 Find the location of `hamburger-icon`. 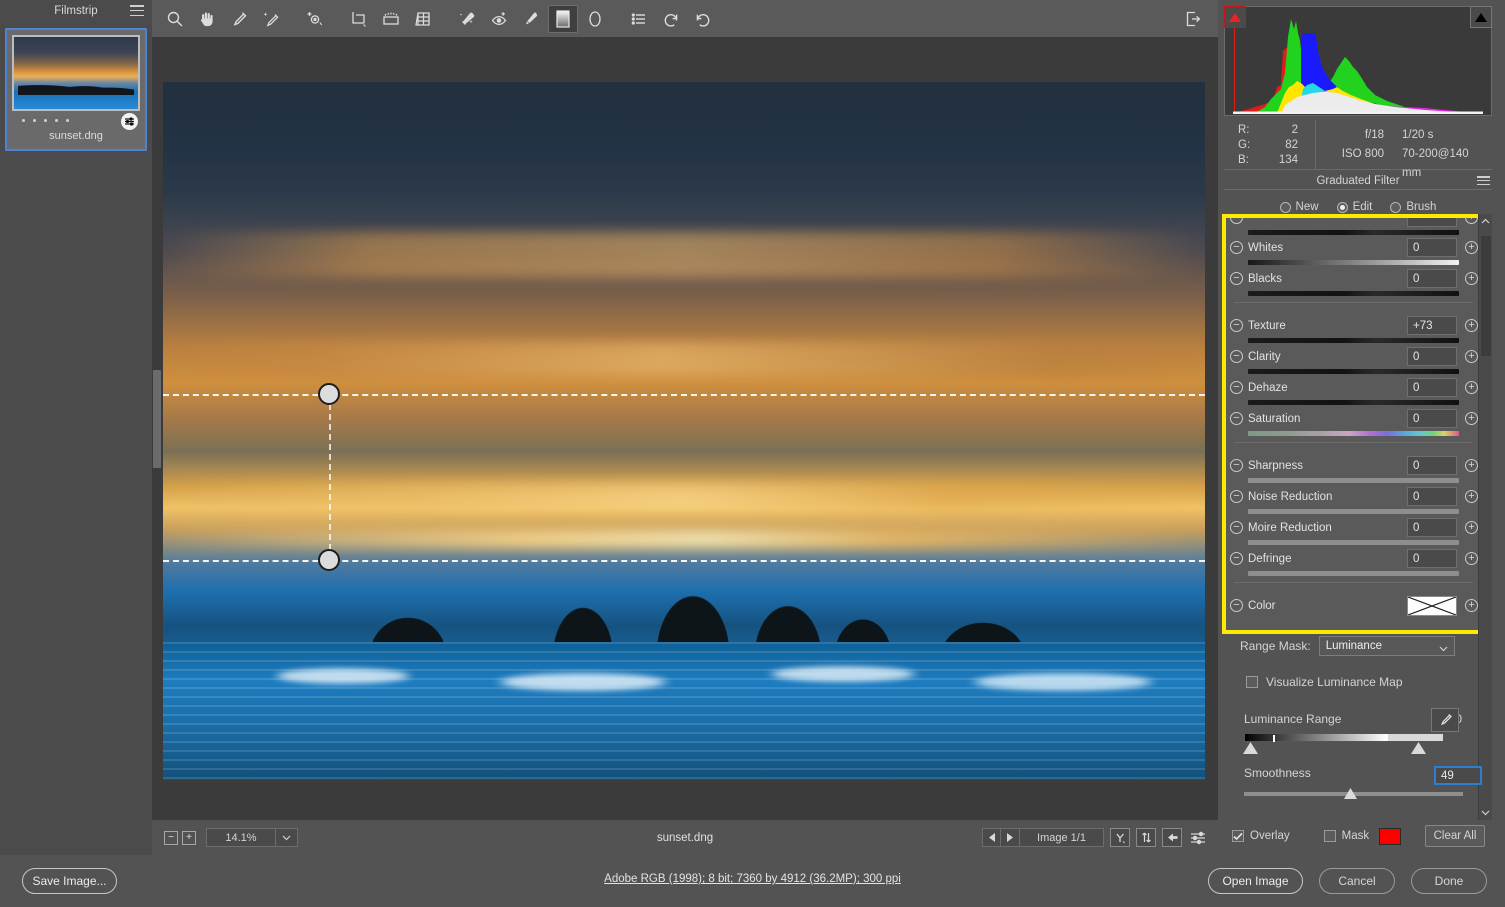

hamburger-icon is located at coordinates (1483, 180).